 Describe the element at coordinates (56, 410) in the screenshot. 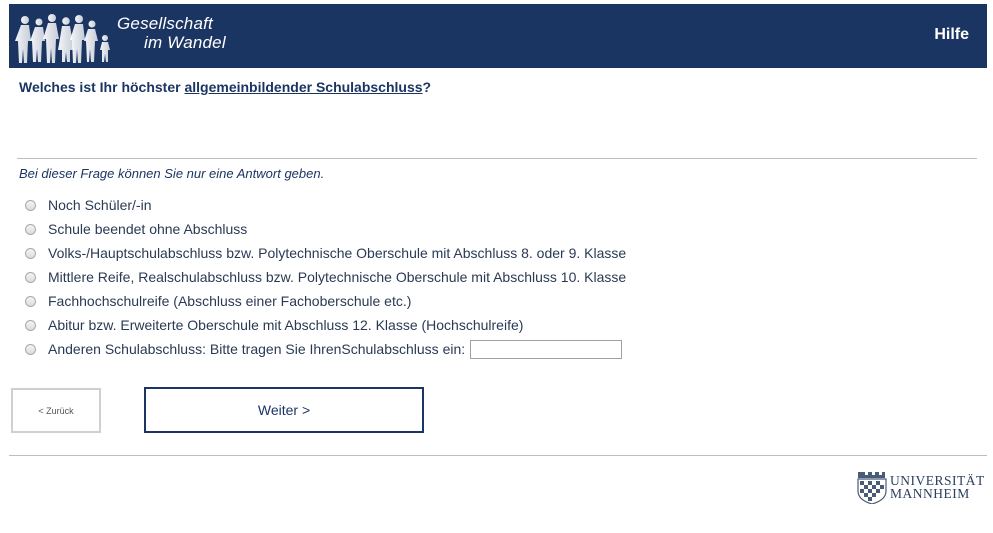

I see `back-button: < Zurück` at that location.